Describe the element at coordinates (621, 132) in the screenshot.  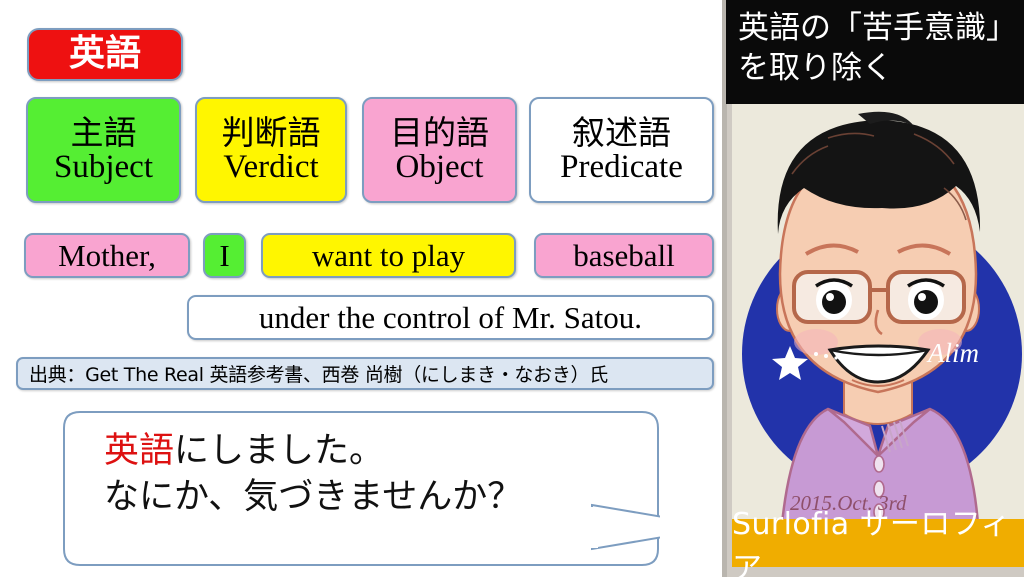
I see `pos-box-predicate-jp: 叙述語` at that location.